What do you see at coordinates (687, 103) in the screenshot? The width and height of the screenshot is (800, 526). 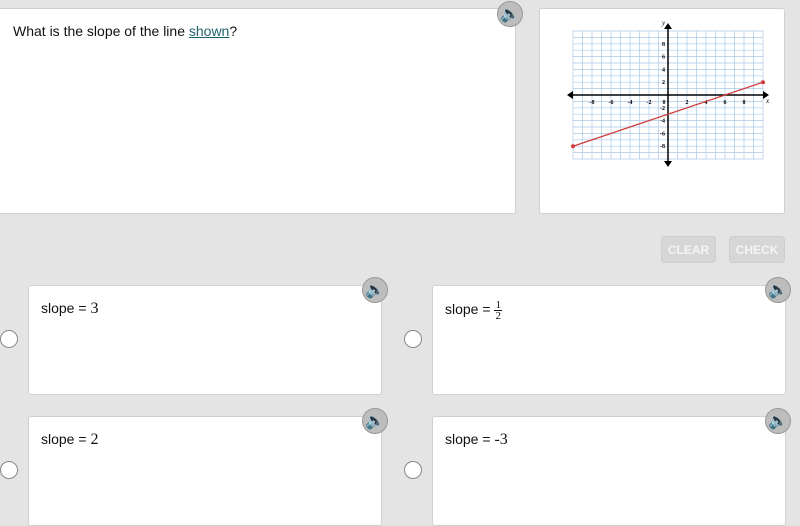 I see `x-tick-label: 2` at bounding box center [687, 103].